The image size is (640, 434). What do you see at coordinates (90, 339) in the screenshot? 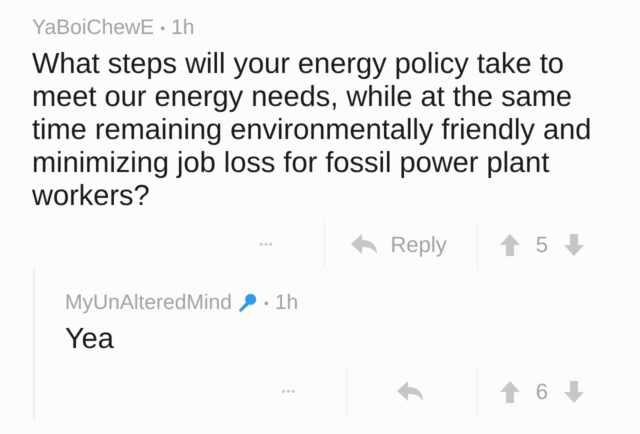
I see `comment-text: Yea` at bounding box center [90, 339].